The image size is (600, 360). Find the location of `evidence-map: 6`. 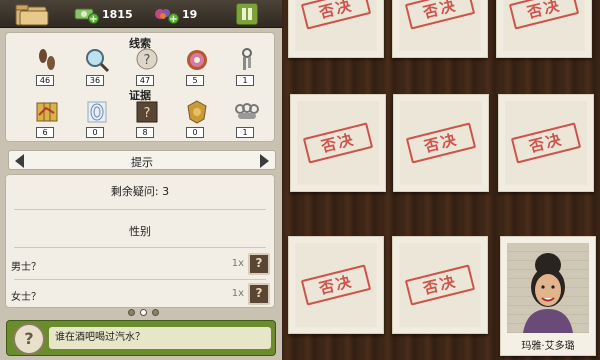

evidence-map: 6 is located at coordinates (47, 121).